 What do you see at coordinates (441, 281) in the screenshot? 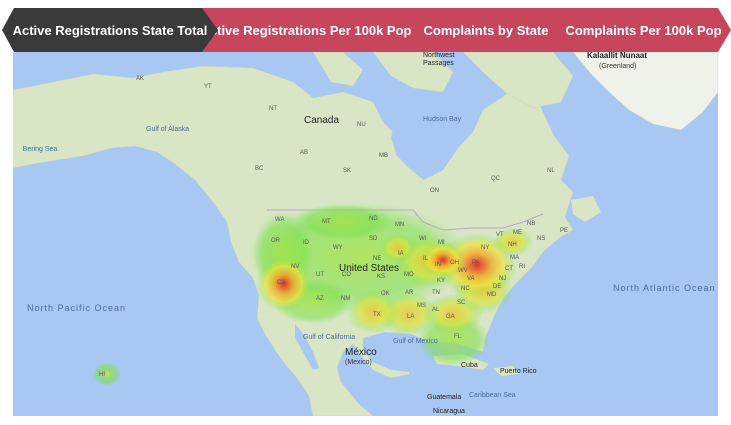
I see `label-ky: KY` at bounding box center [441, 281].